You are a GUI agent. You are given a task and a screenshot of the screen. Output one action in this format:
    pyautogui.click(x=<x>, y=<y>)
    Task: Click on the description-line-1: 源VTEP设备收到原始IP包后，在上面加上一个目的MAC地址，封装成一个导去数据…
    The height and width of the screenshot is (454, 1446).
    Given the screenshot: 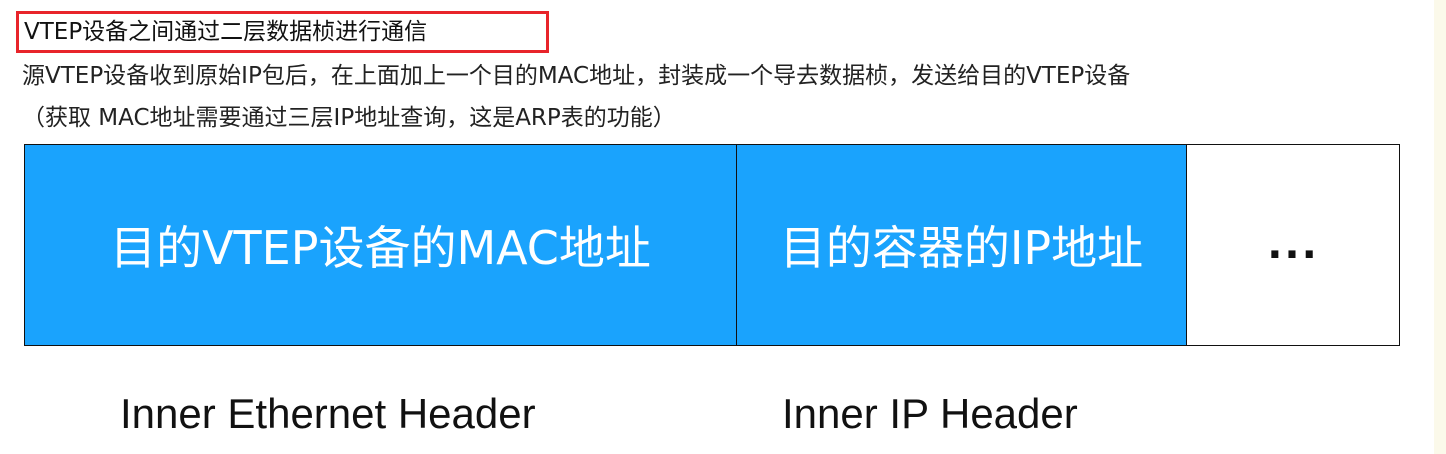 What is the action you would take?
    pyautogui.click(x=576, y=76)
    